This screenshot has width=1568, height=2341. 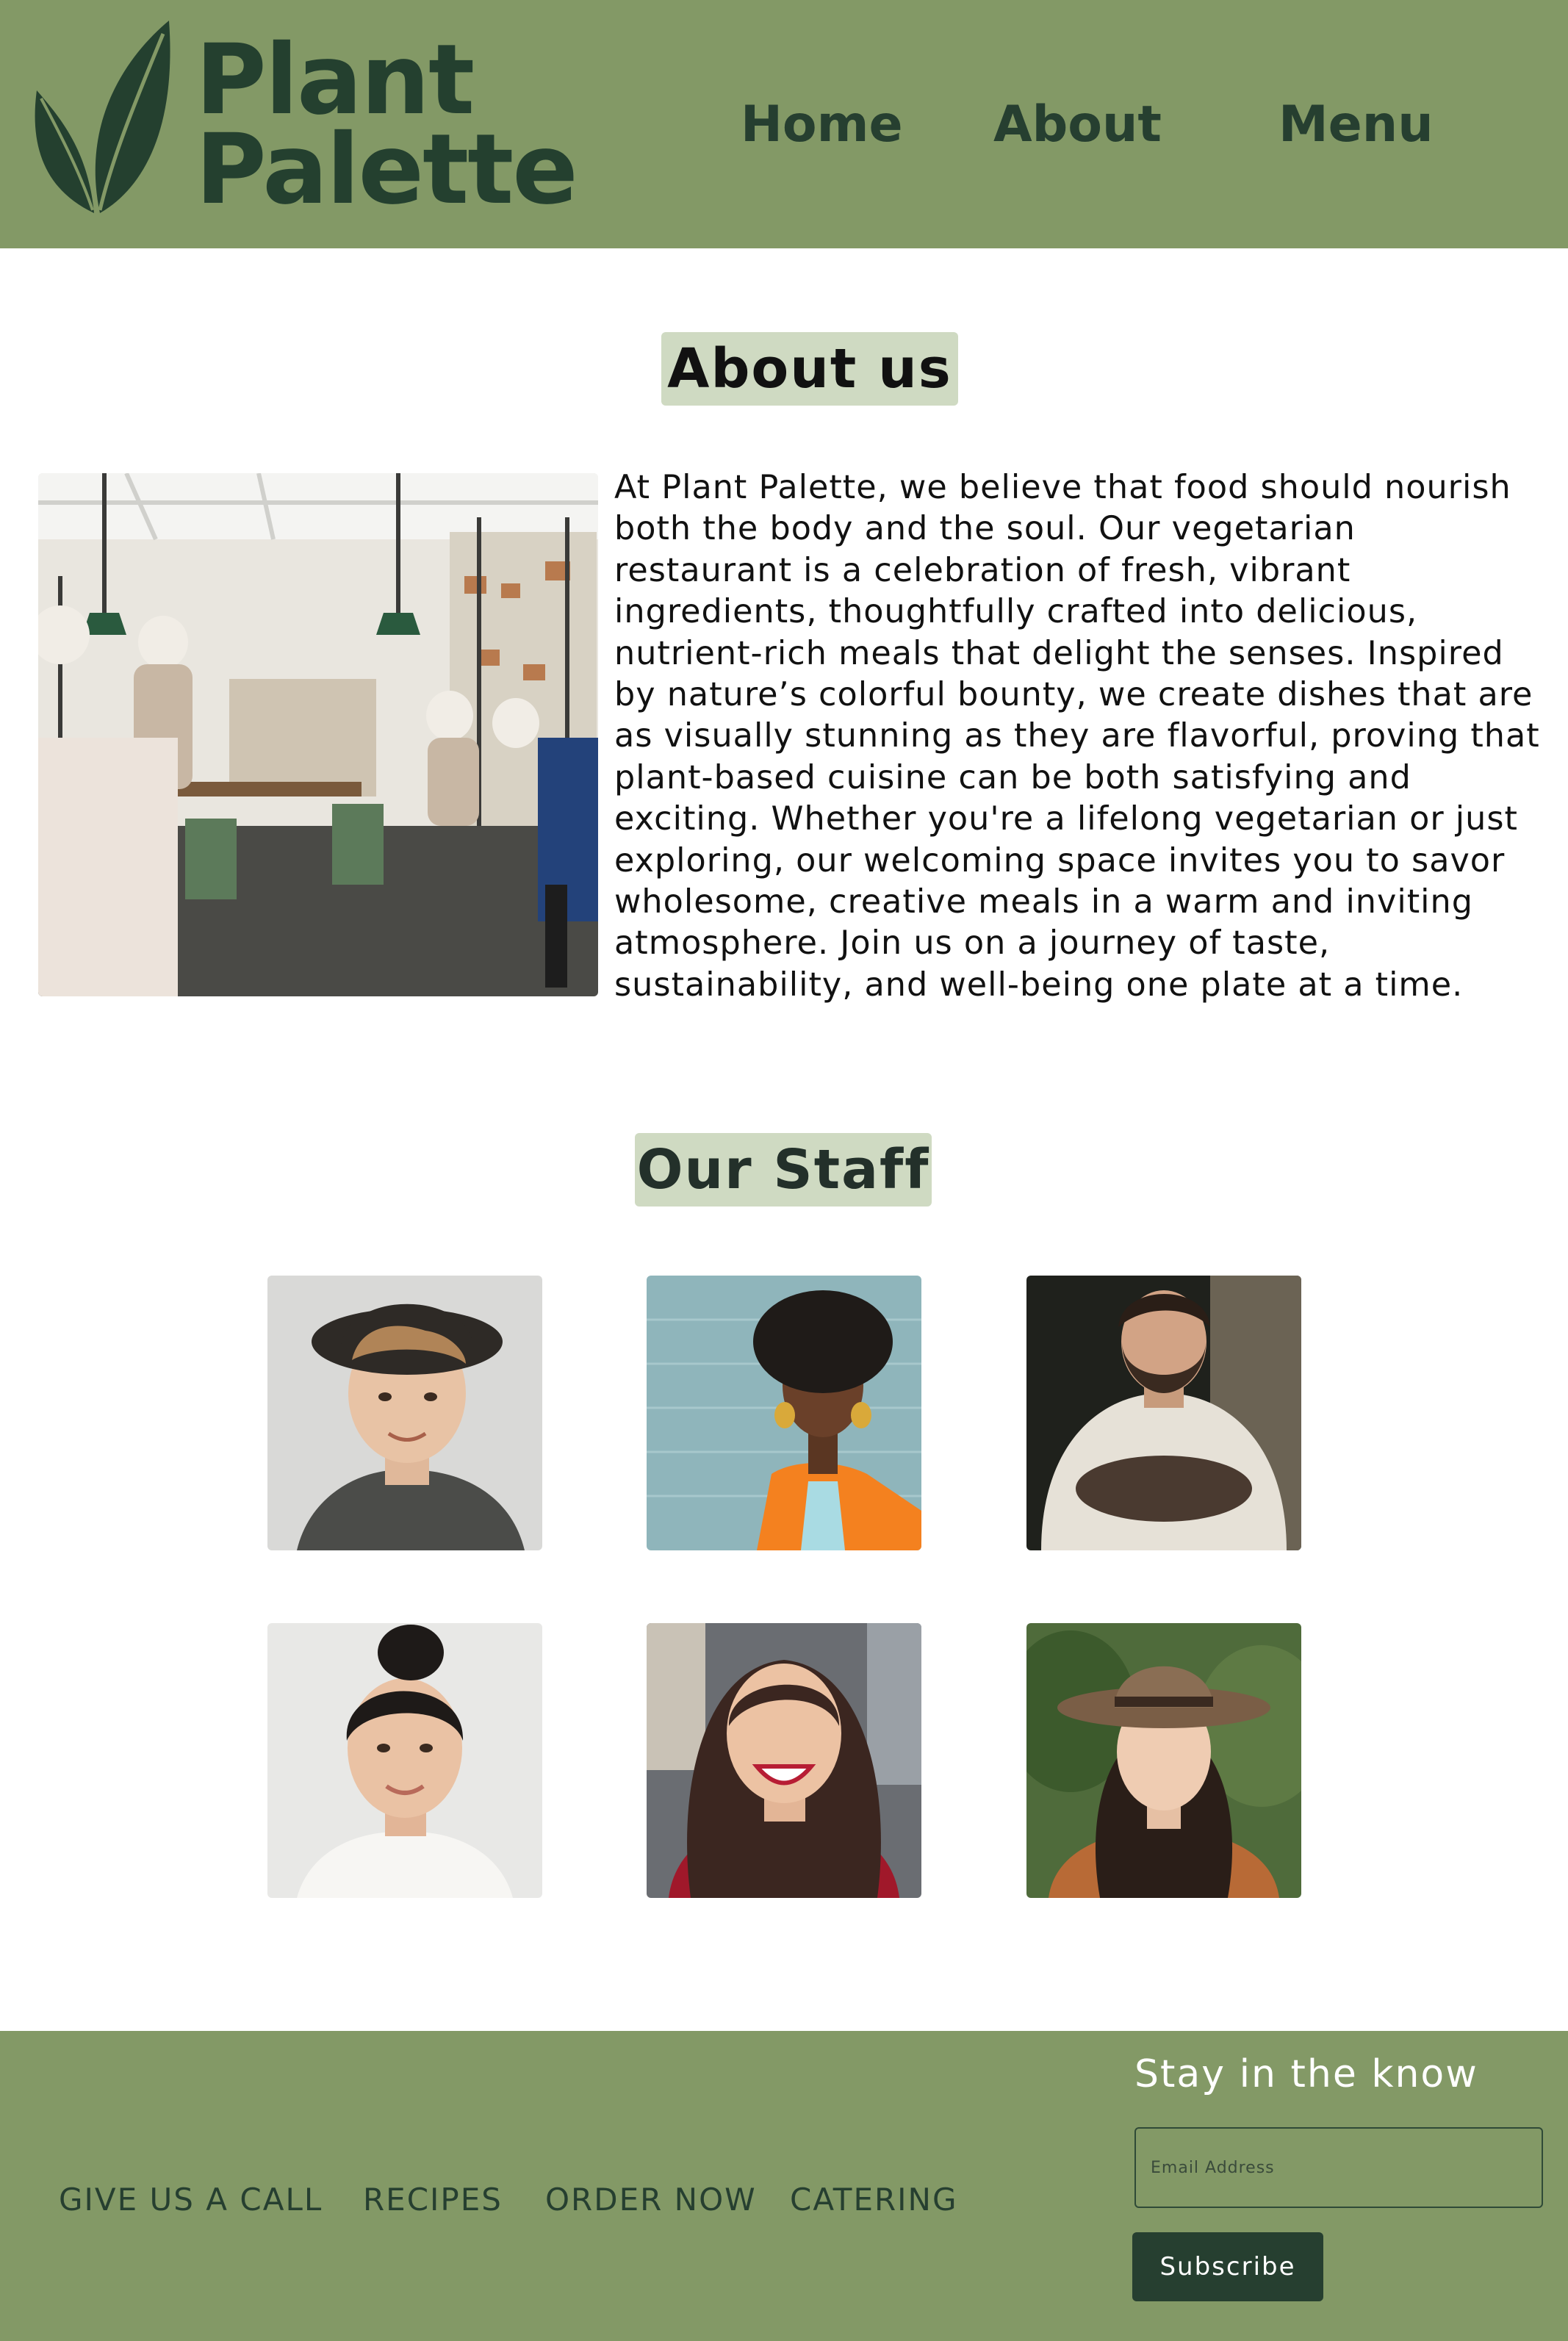 I want to click on main-nav: Home About Menu, so click(x=784, y=125).